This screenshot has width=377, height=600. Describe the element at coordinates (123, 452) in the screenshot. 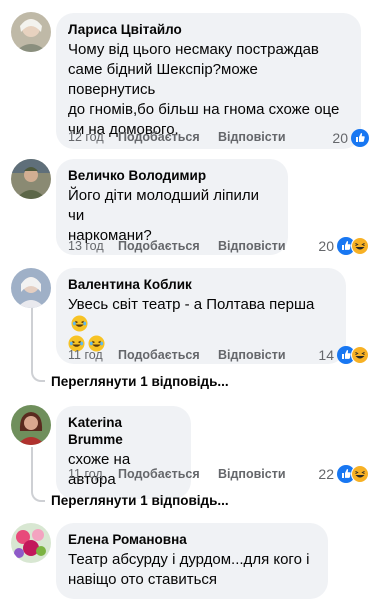

I see `comment-bubble: Katerina Brumme схоже на автора` at that location.